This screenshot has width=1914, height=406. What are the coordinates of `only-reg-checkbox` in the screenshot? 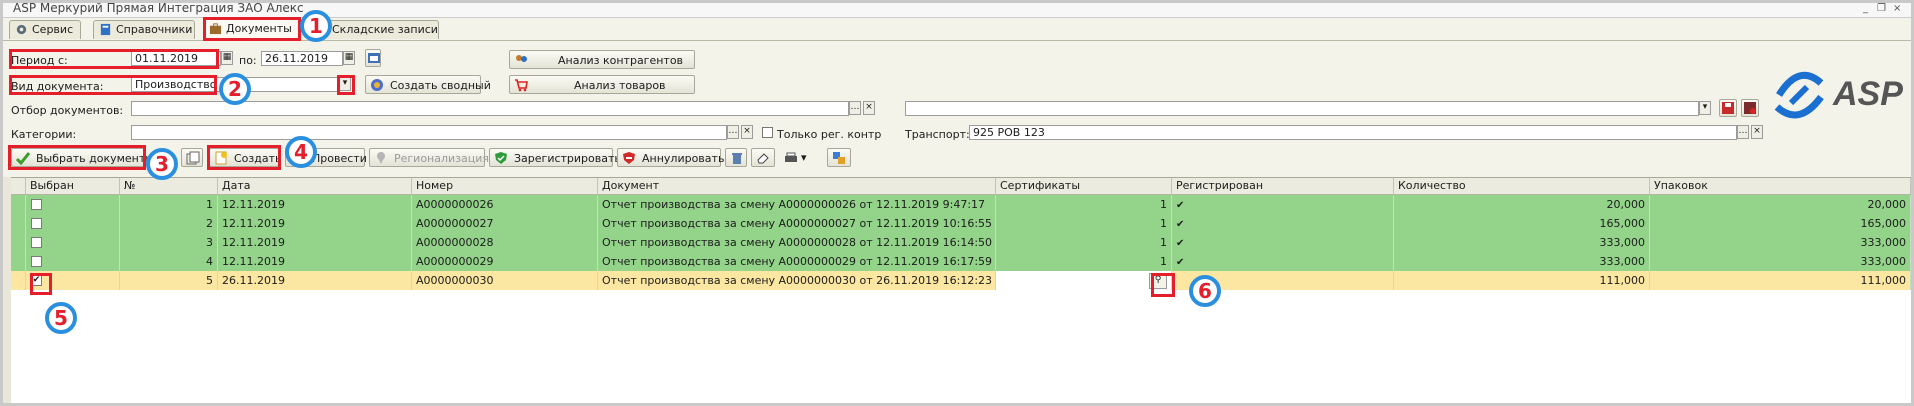 It's located at (767, 132).